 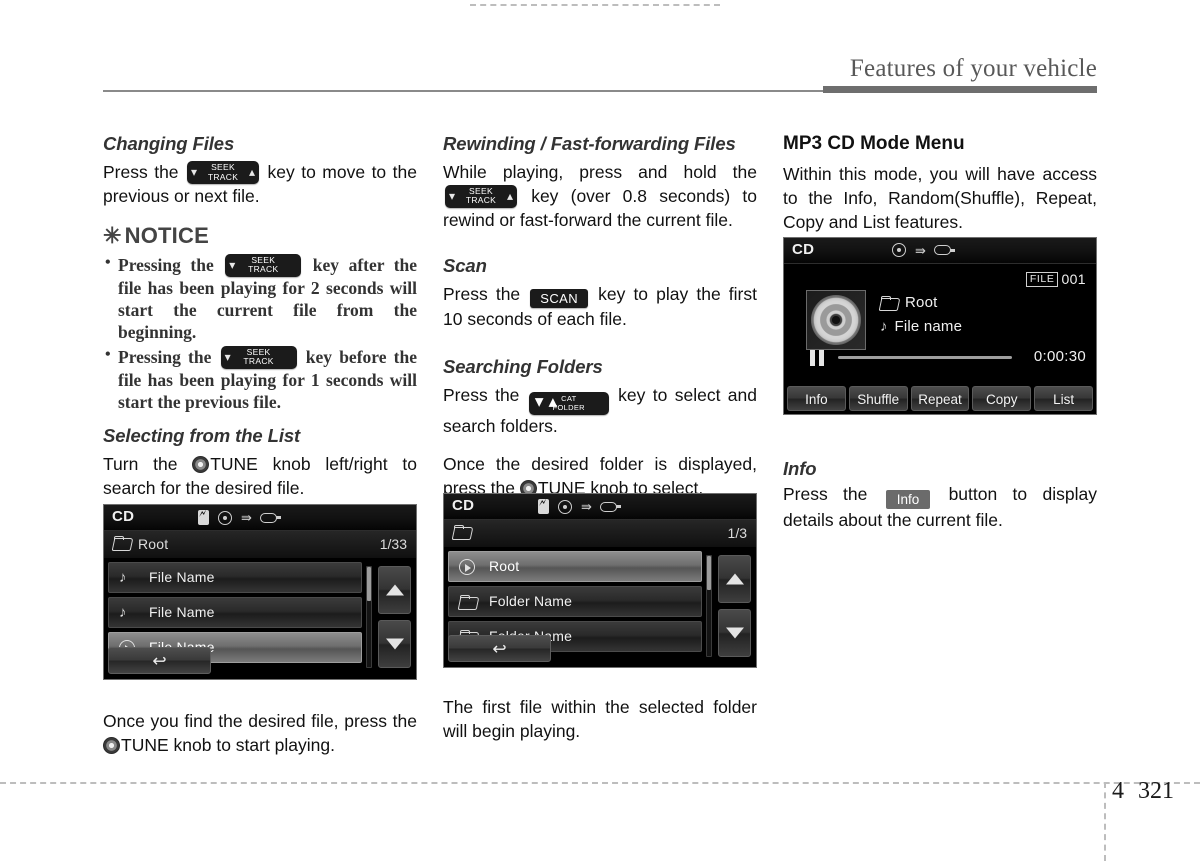 I want to click on list-button: List, so click(x=1063, y=398).